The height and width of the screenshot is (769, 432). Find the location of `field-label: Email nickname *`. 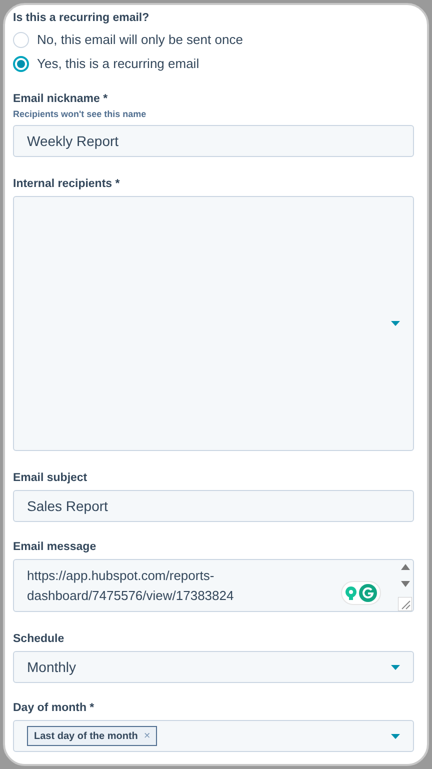

field-label: Email nickname * is located at coordinates (61, 99).